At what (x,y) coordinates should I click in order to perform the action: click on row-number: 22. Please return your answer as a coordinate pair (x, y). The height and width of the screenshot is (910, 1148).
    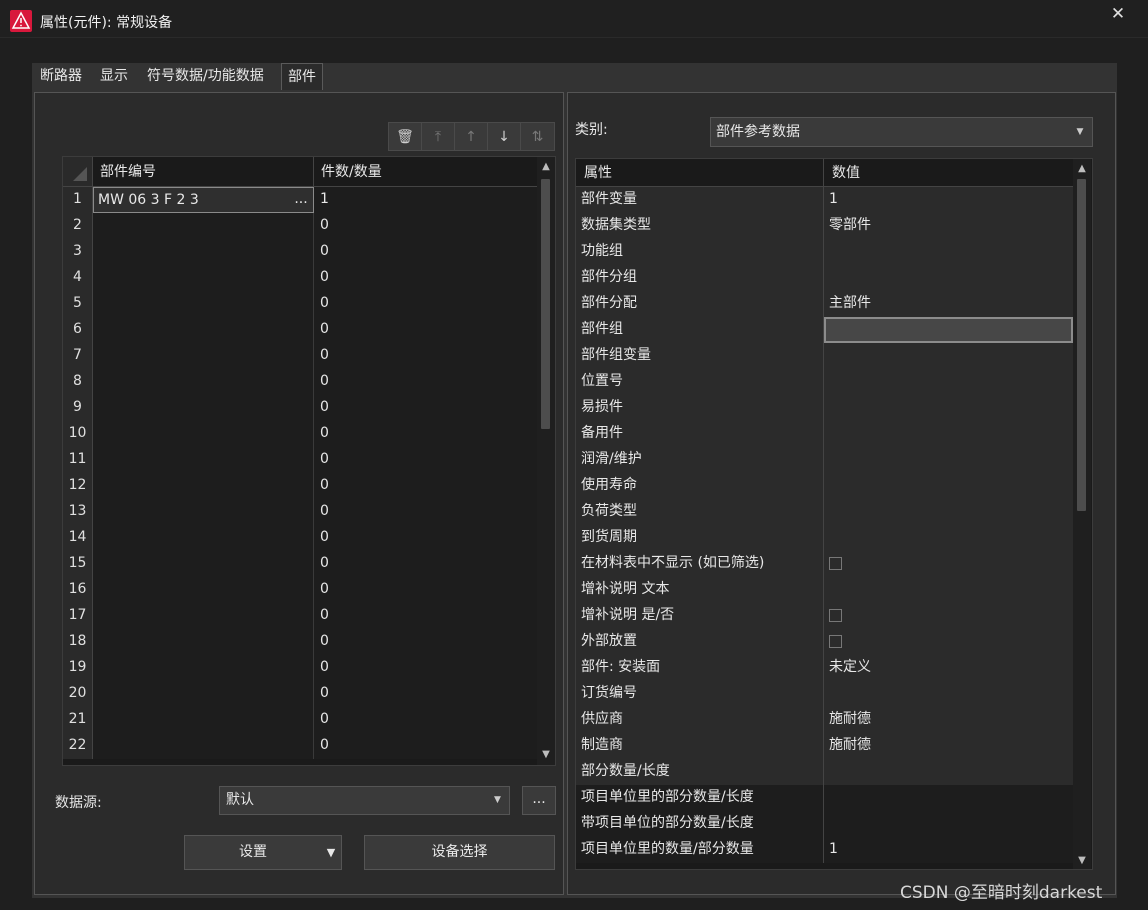
    Looking at the image, I should click on (78, 746).